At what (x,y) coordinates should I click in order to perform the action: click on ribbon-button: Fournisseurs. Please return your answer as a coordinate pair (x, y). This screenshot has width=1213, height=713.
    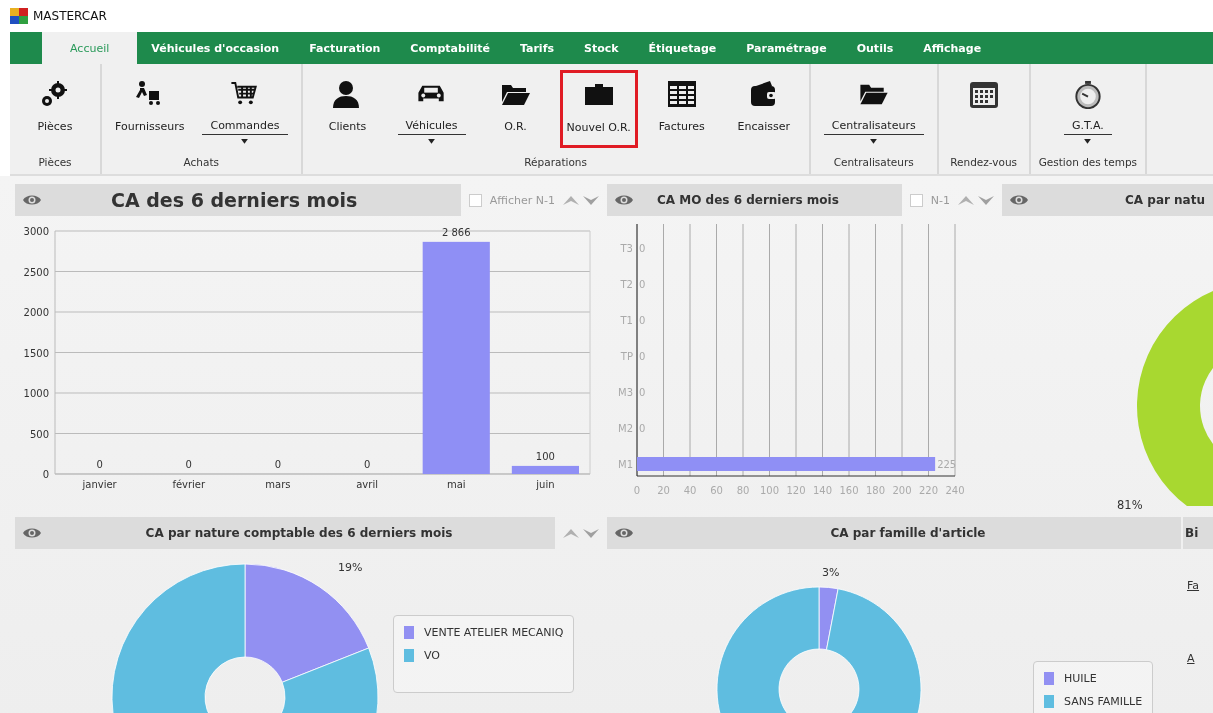
    Looking at the image, I should click on (150, 109).